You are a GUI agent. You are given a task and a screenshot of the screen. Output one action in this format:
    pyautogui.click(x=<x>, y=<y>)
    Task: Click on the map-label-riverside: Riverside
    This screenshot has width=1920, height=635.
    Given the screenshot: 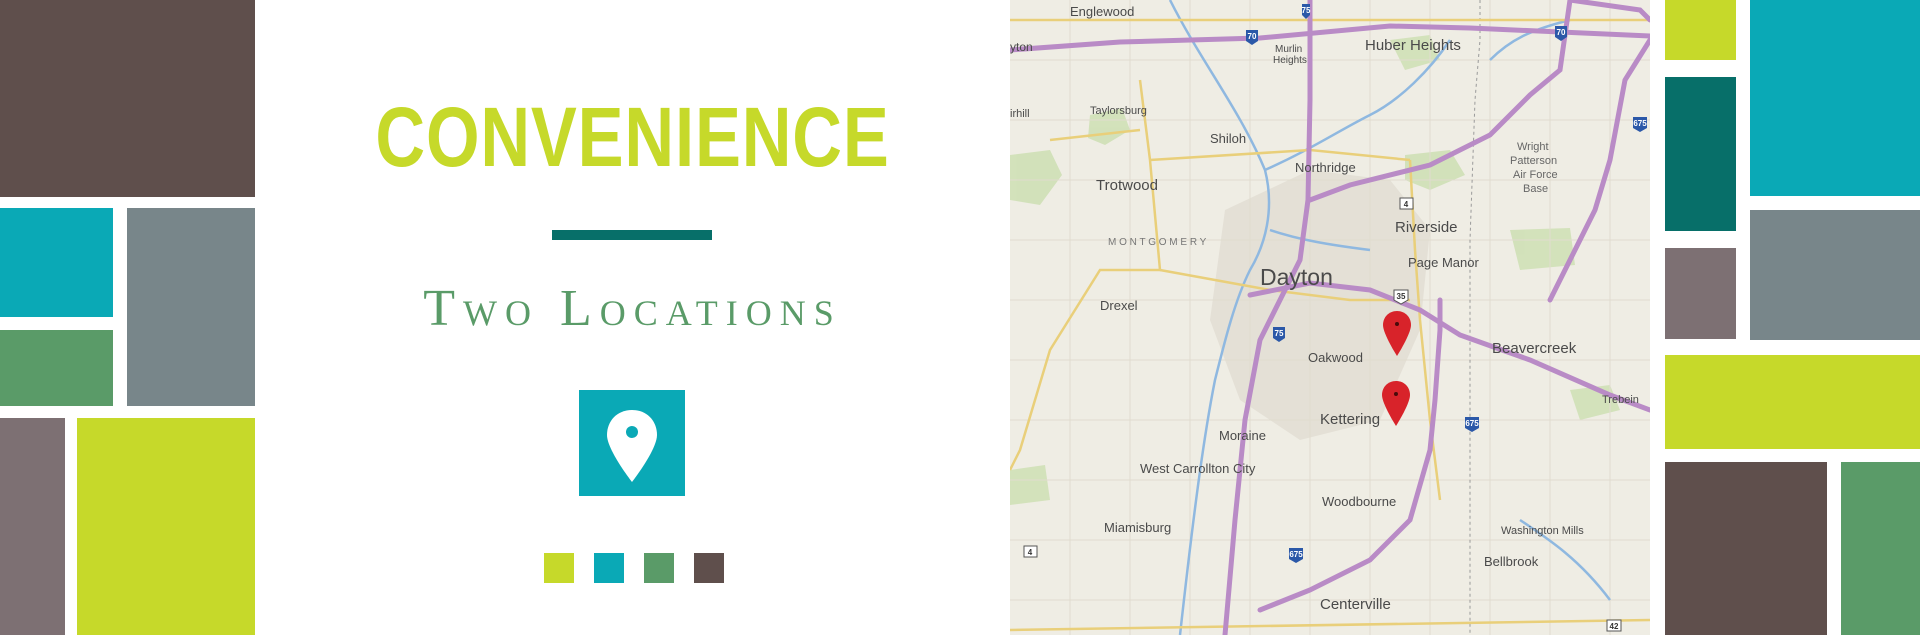 What is the action you would take?
    pyautogui.click(x=1426, y=227)
    